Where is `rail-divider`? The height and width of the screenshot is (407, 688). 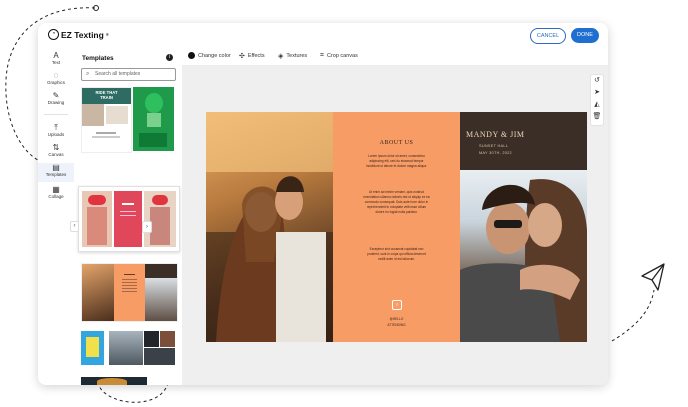
rail-divider is located at coordinates (56, 114).